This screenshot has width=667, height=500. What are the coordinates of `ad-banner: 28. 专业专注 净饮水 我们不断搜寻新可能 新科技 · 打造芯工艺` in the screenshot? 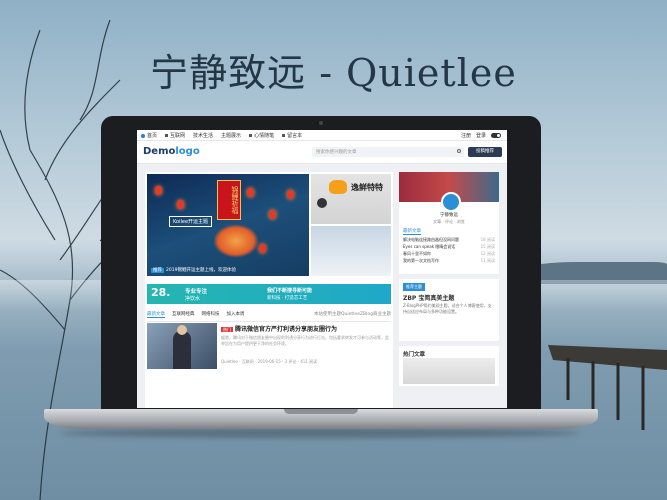 It's located at (269, 294).